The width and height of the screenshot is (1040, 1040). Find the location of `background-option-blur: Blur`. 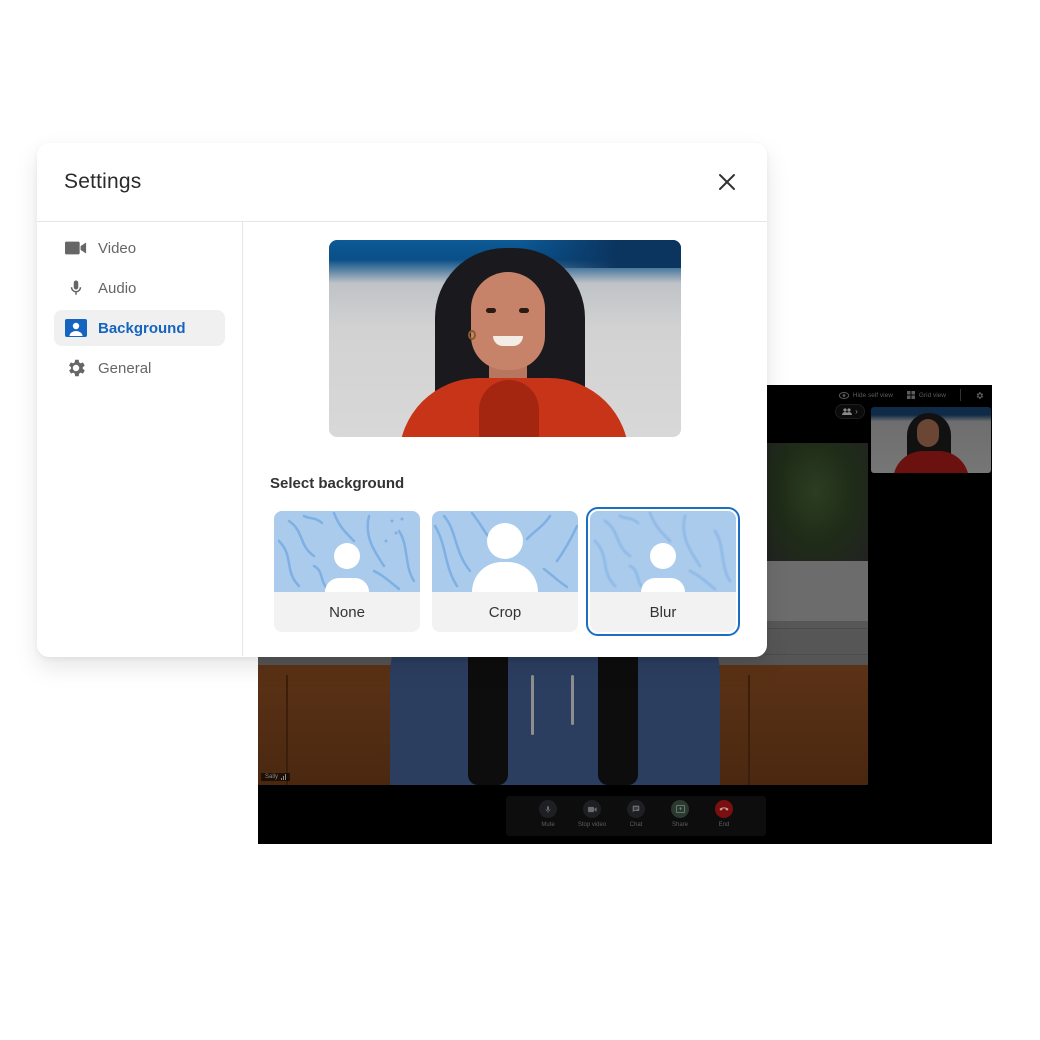

background-option-blur: Blur is located at coordinates (663, 571).